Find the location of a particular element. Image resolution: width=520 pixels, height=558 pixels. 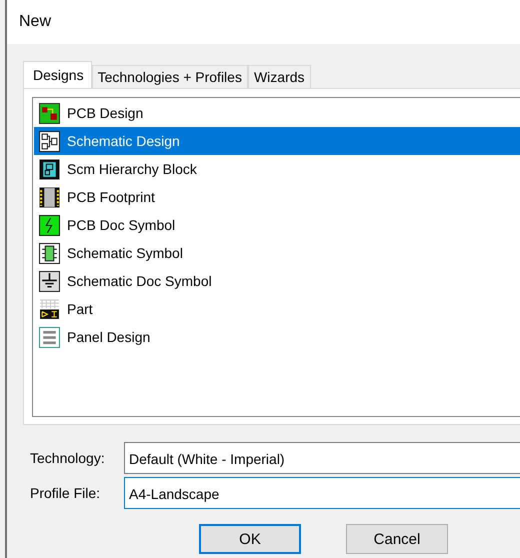

field-label: Technology: is located at coordinates (68, 458).